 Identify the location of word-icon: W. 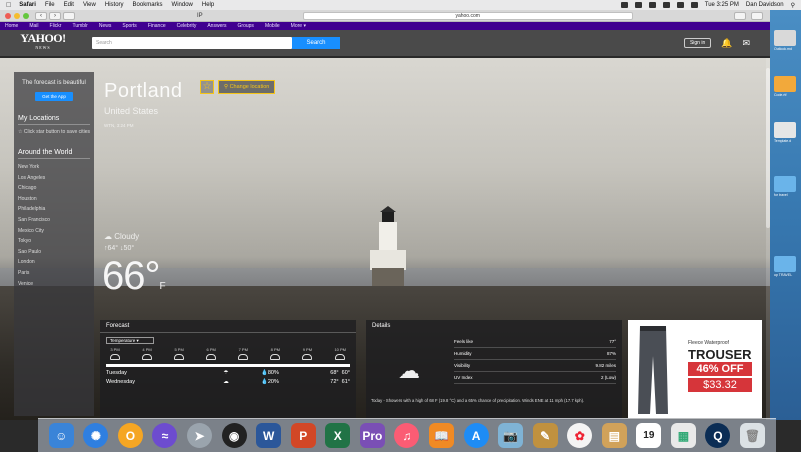
(269, 435).